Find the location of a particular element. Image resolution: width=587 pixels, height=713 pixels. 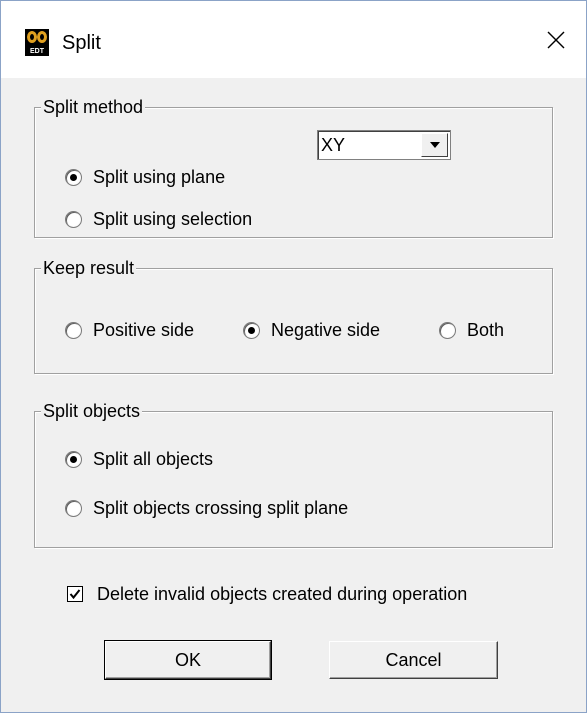

app-icon-text: EDT is located at coordinates (37, 51).